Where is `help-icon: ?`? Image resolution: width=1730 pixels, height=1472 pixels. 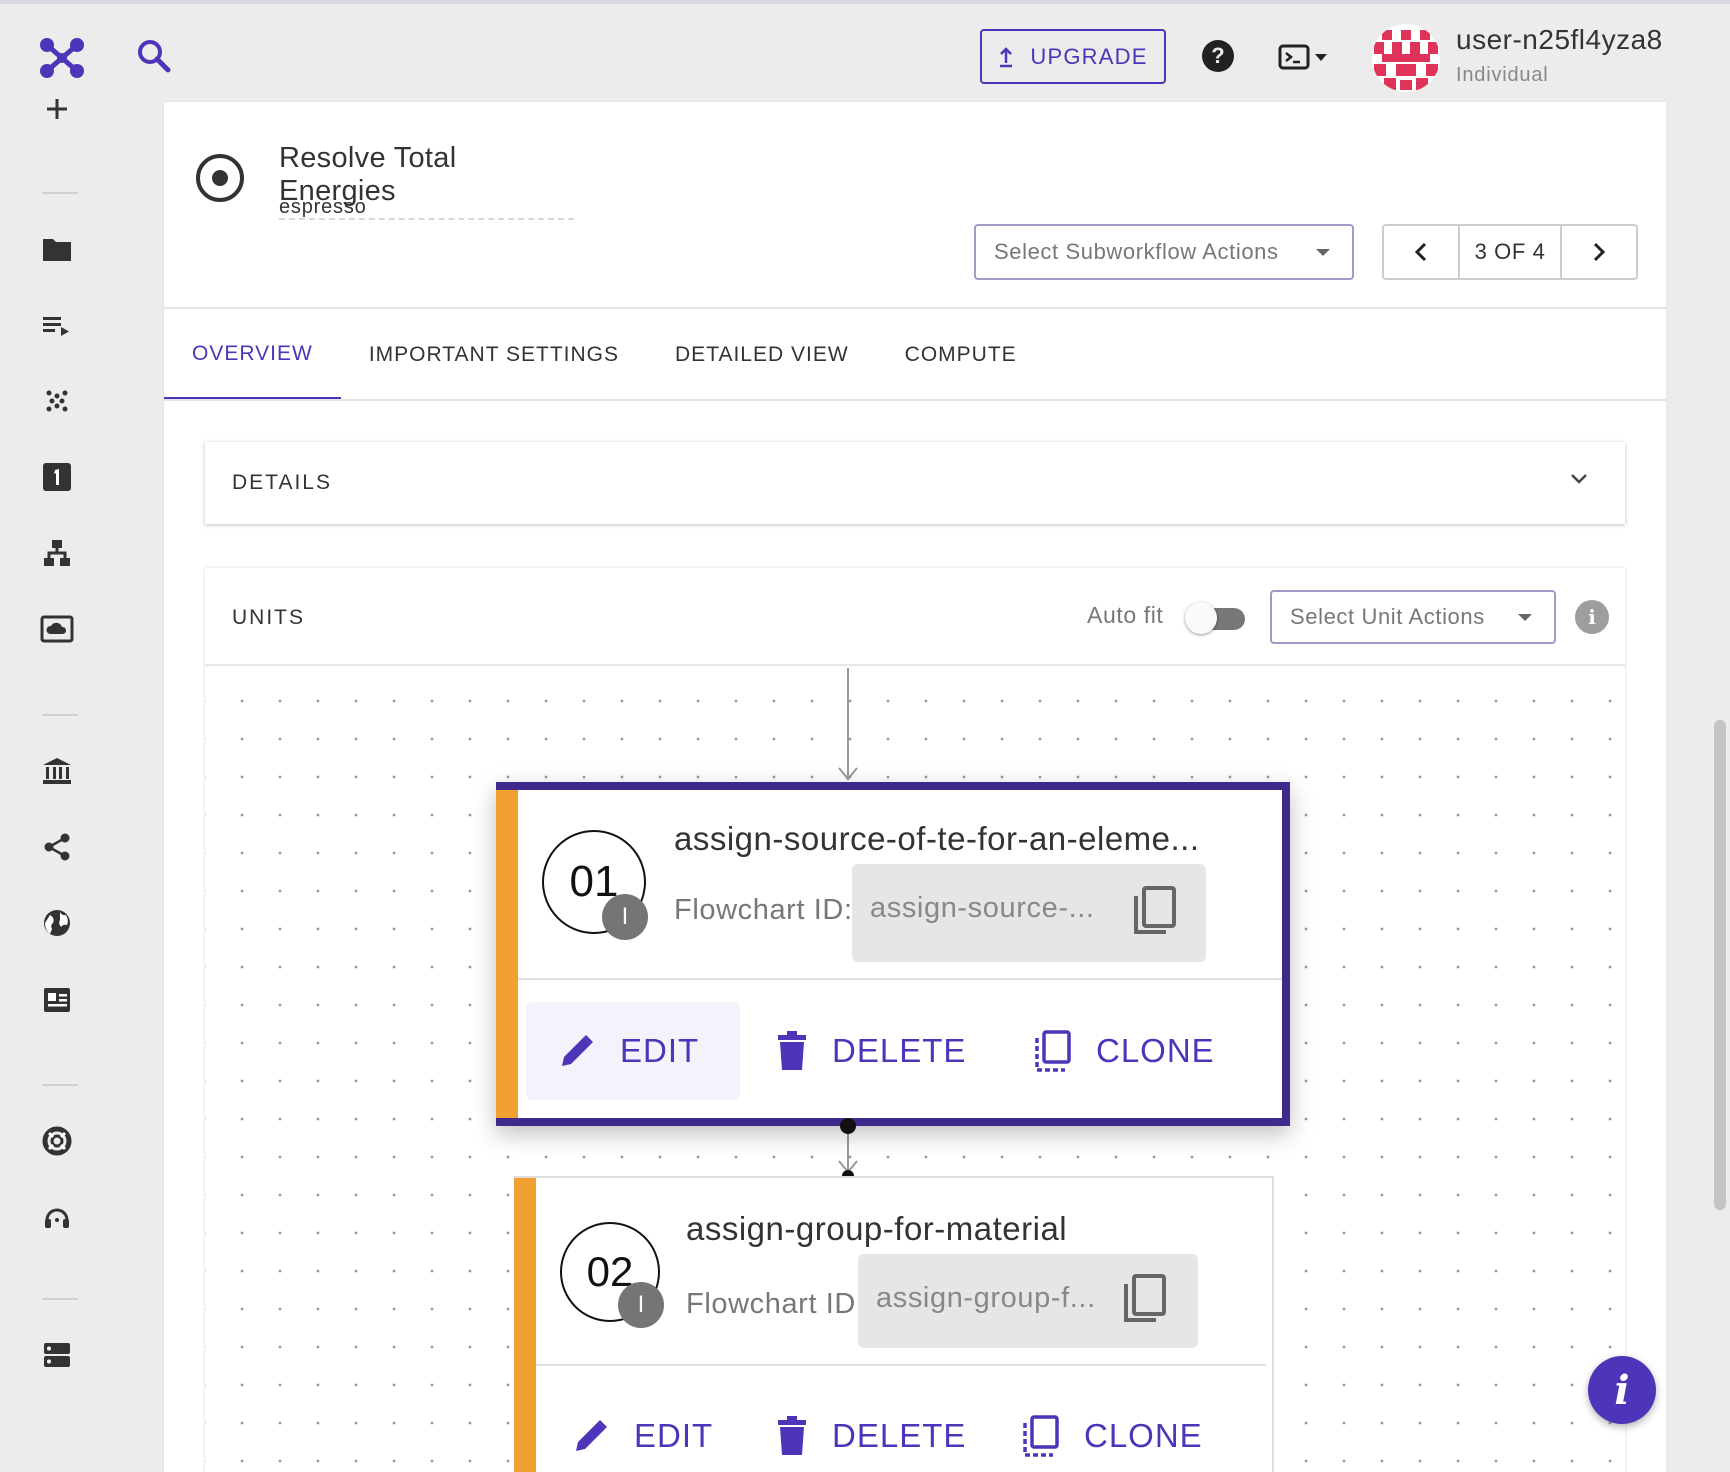 help-icon: ? is located at coordinates (1218, 56).